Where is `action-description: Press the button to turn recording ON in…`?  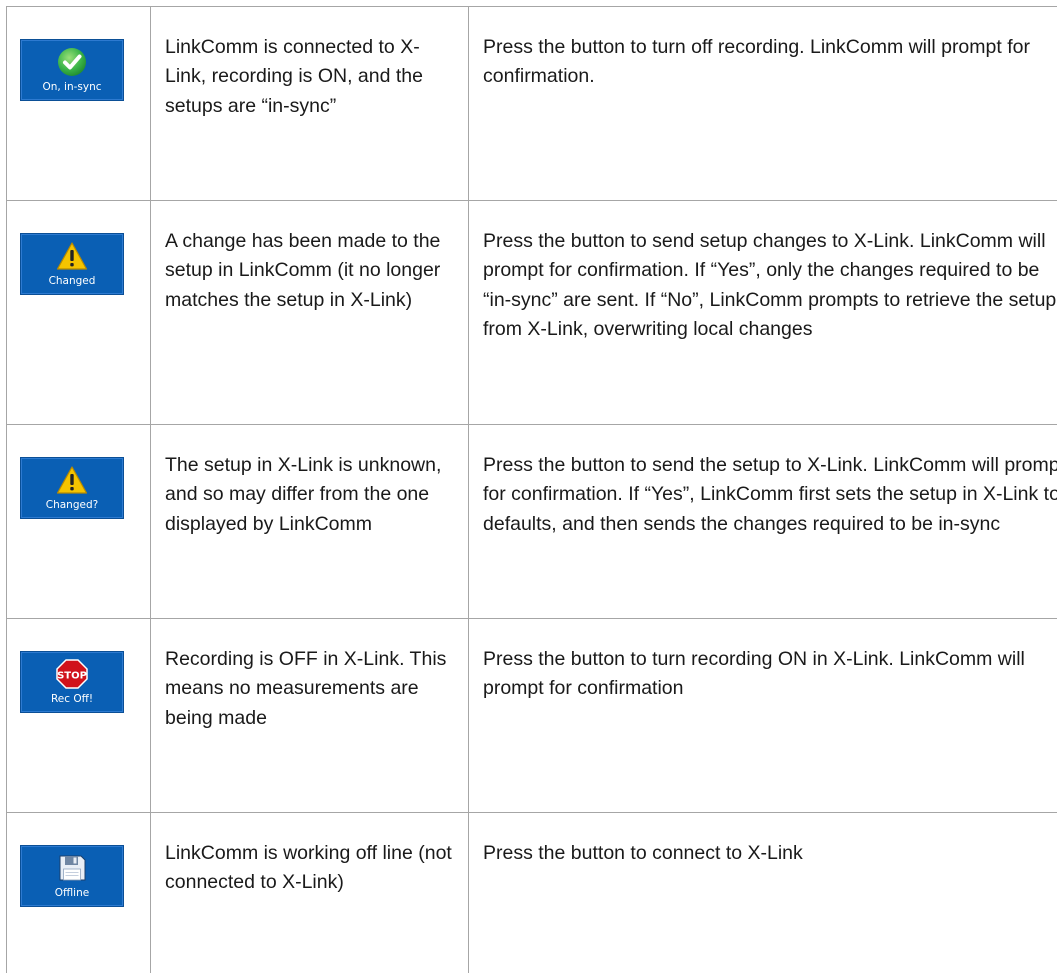 action-description: Press the button to turn recording ON in… is located at coordinates (754, 674).